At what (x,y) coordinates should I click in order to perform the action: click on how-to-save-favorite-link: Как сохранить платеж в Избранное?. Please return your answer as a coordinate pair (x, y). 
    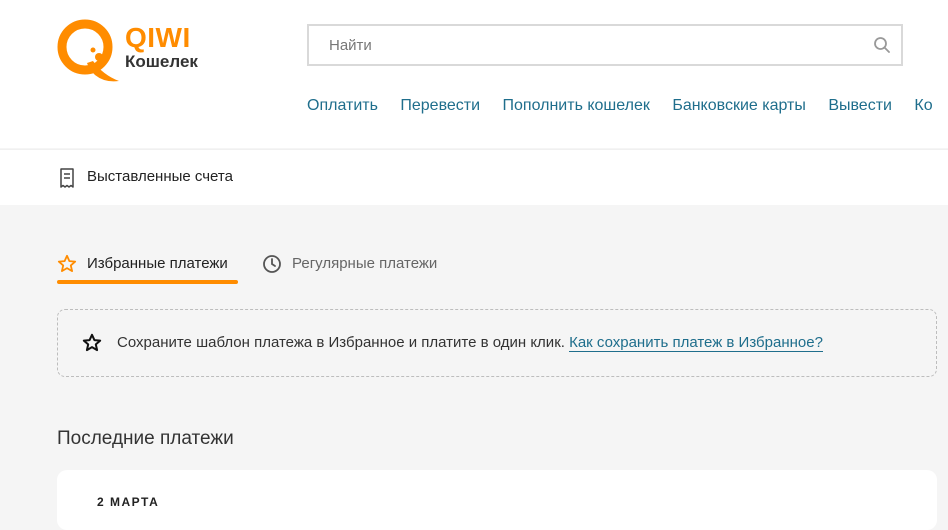
    Looking at the image, I should click on (696, 343).